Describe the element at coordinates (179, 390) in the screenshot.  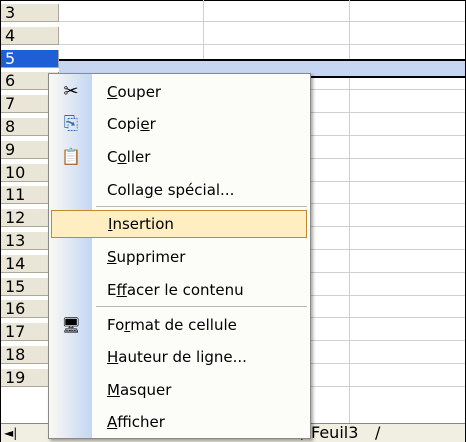
I see `menu-item-masquer: Masquer` at that location.